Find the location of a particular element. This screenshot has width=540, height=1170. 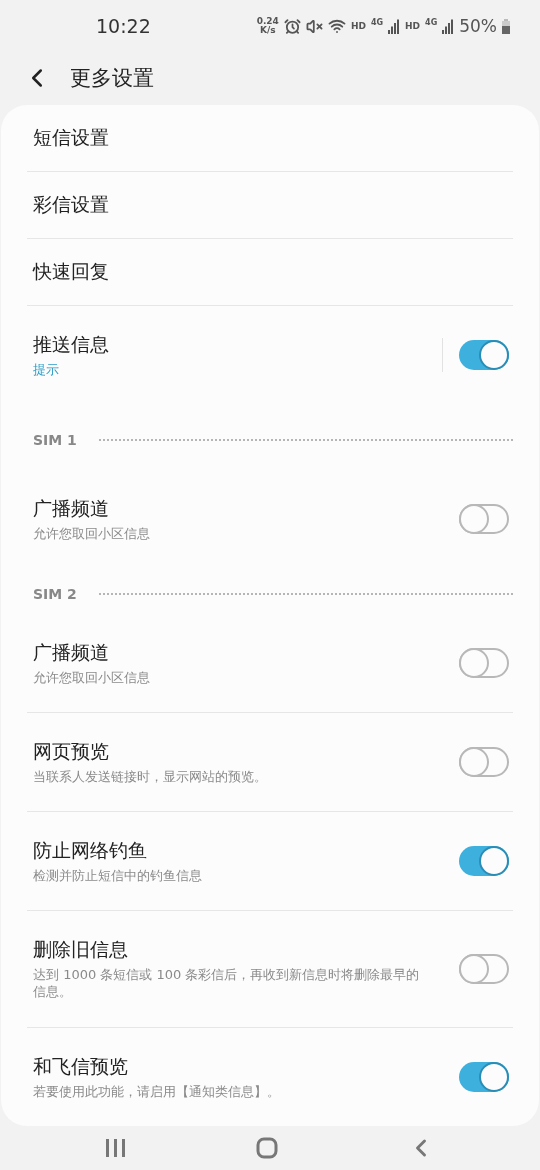

network-speed: 0.24 K/s is located at coordinates (267, 26).